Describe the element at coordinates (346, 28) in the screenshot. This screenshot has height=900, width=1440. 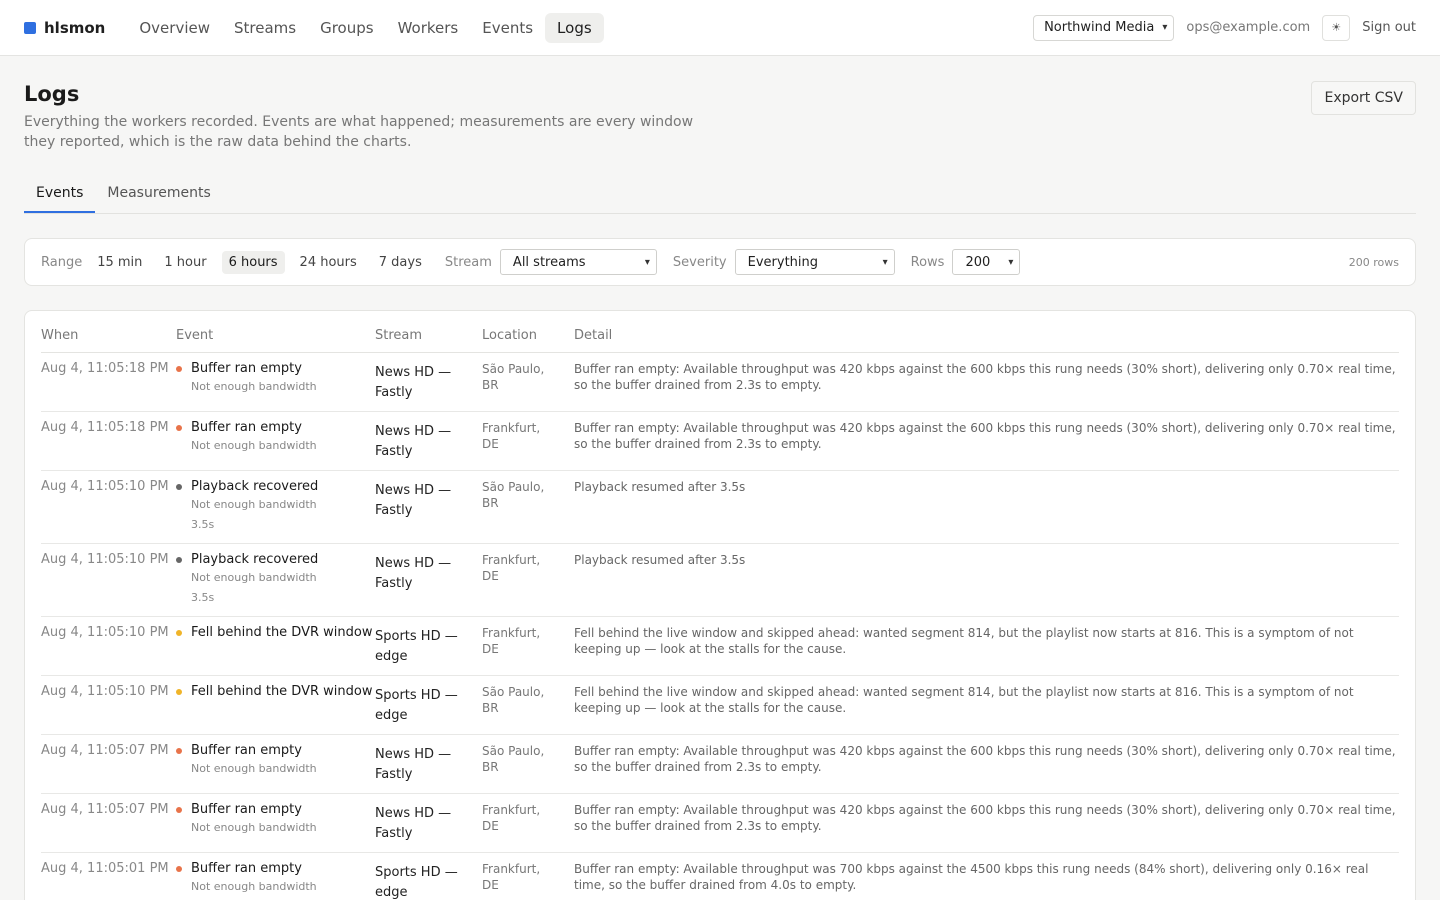
I see `nav-item-groups: Groups` at that location.